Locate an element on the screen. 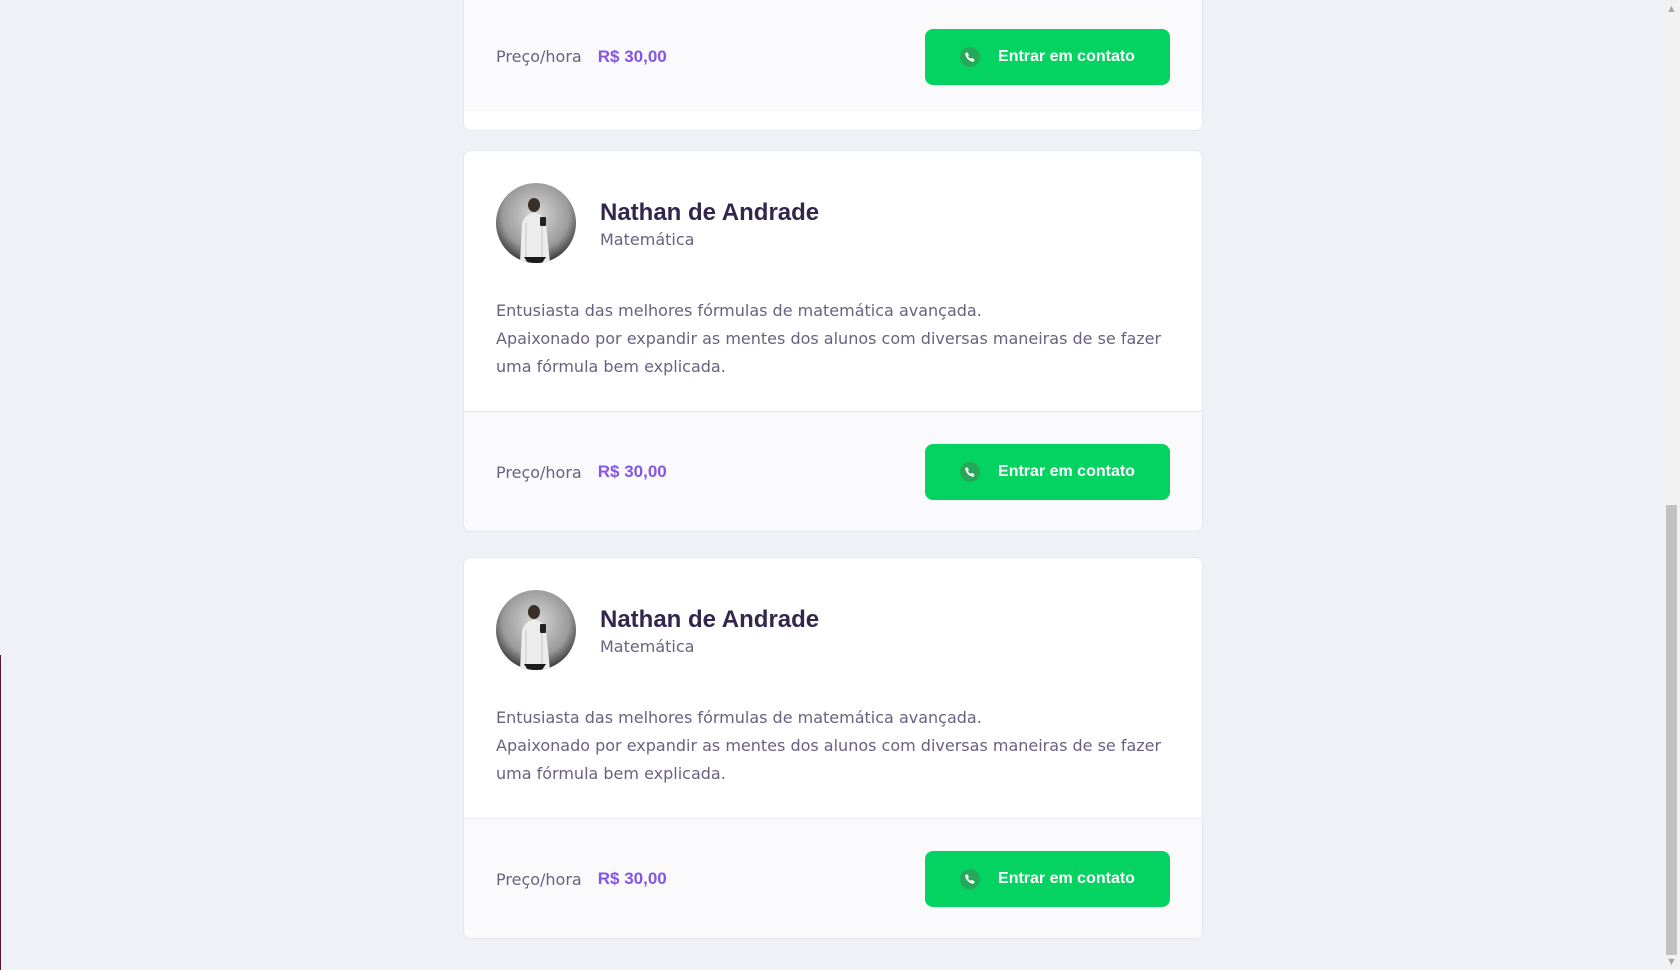  scrollbar-thumb is located at coordinates (1671, 730).